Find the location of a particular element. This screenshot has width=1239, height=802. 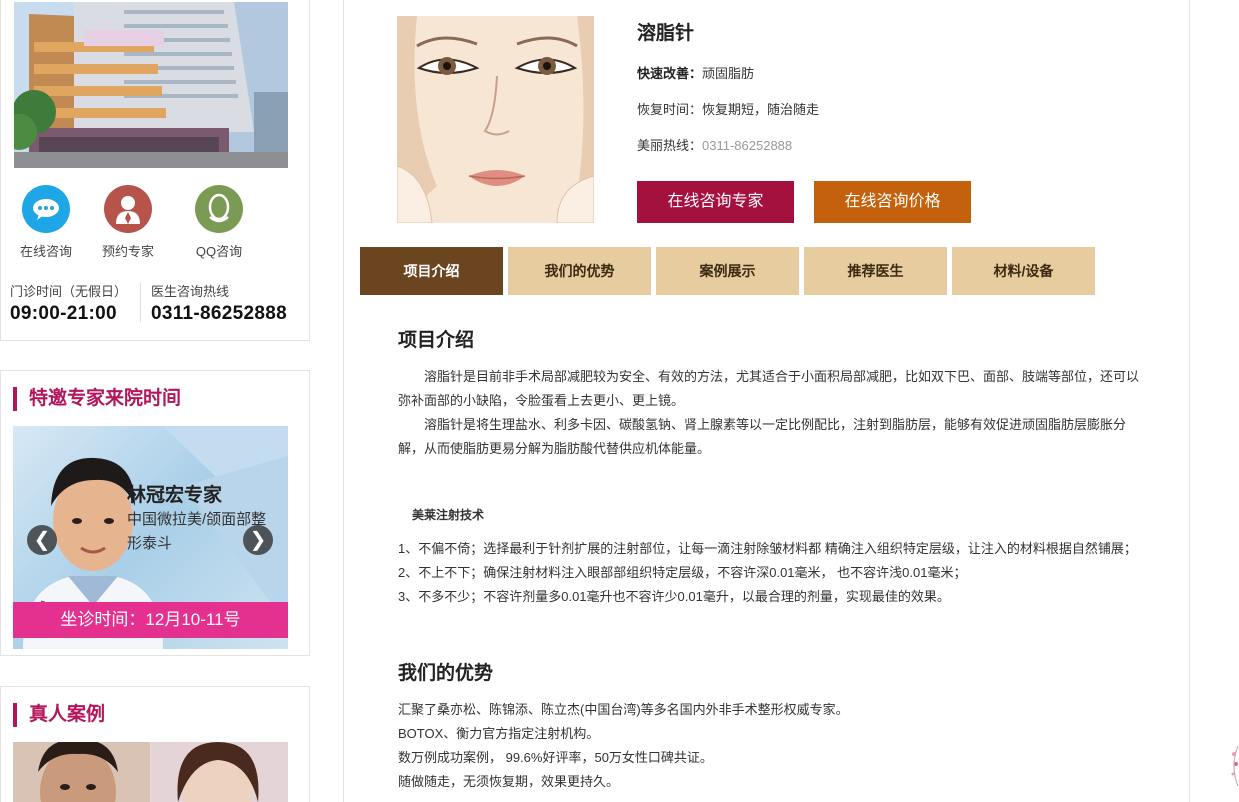

consult-expert-button: 在线咨询专家 is located at coordinates (715, 202).